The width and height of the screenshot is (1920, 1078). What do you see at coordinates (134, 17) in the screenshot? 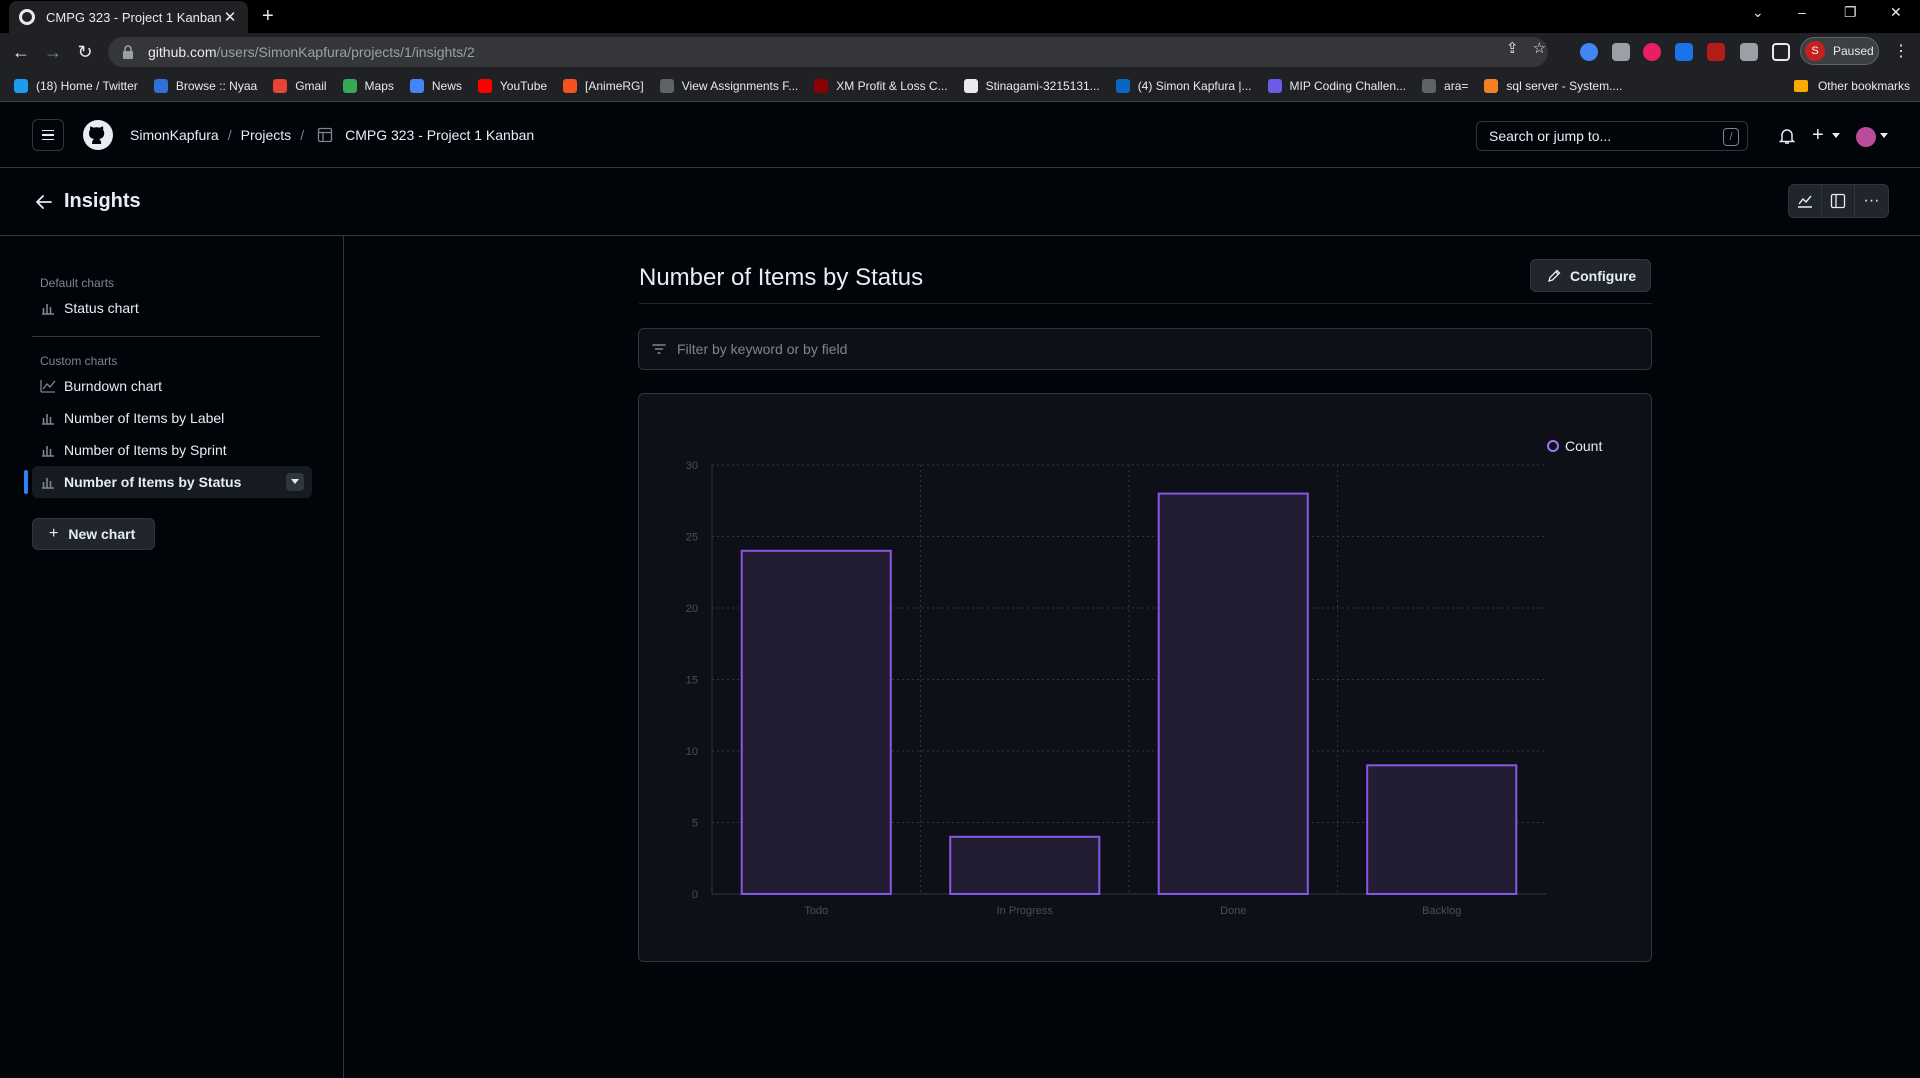
I see `tab-title: CMPG 323 - Project 1 Kanban` at bounding box center [134, 17].